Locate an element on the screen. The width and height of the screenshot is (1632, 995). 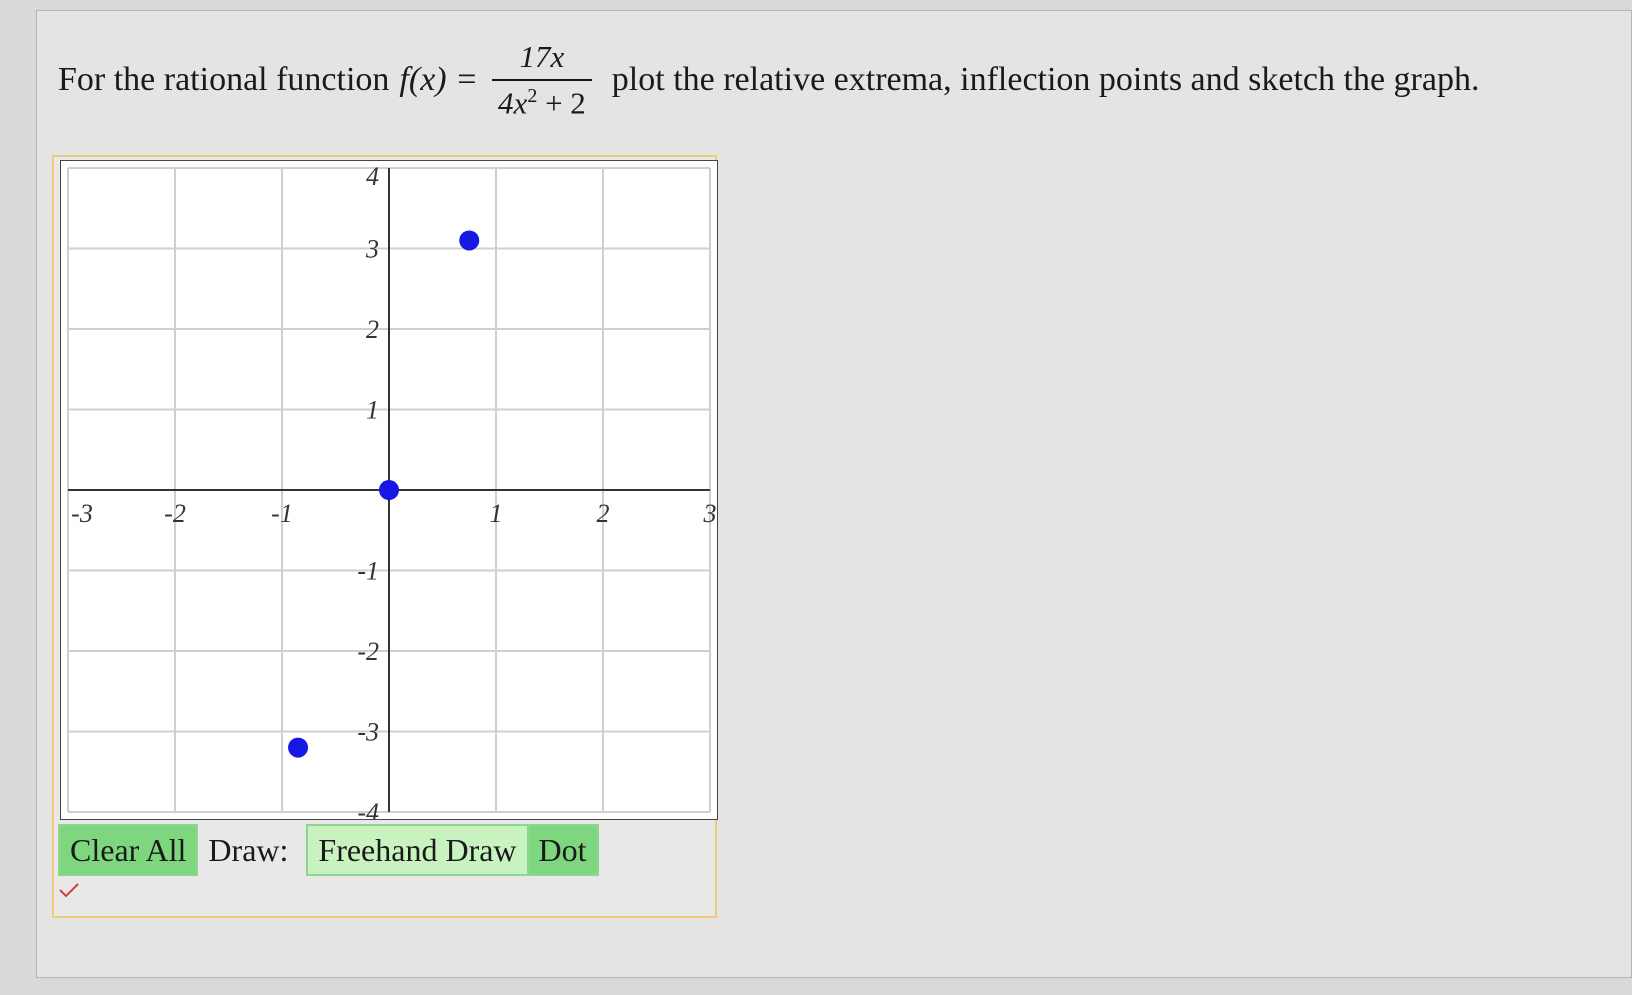
clear-all-button: Clear All is located at coordinates (128, 850).